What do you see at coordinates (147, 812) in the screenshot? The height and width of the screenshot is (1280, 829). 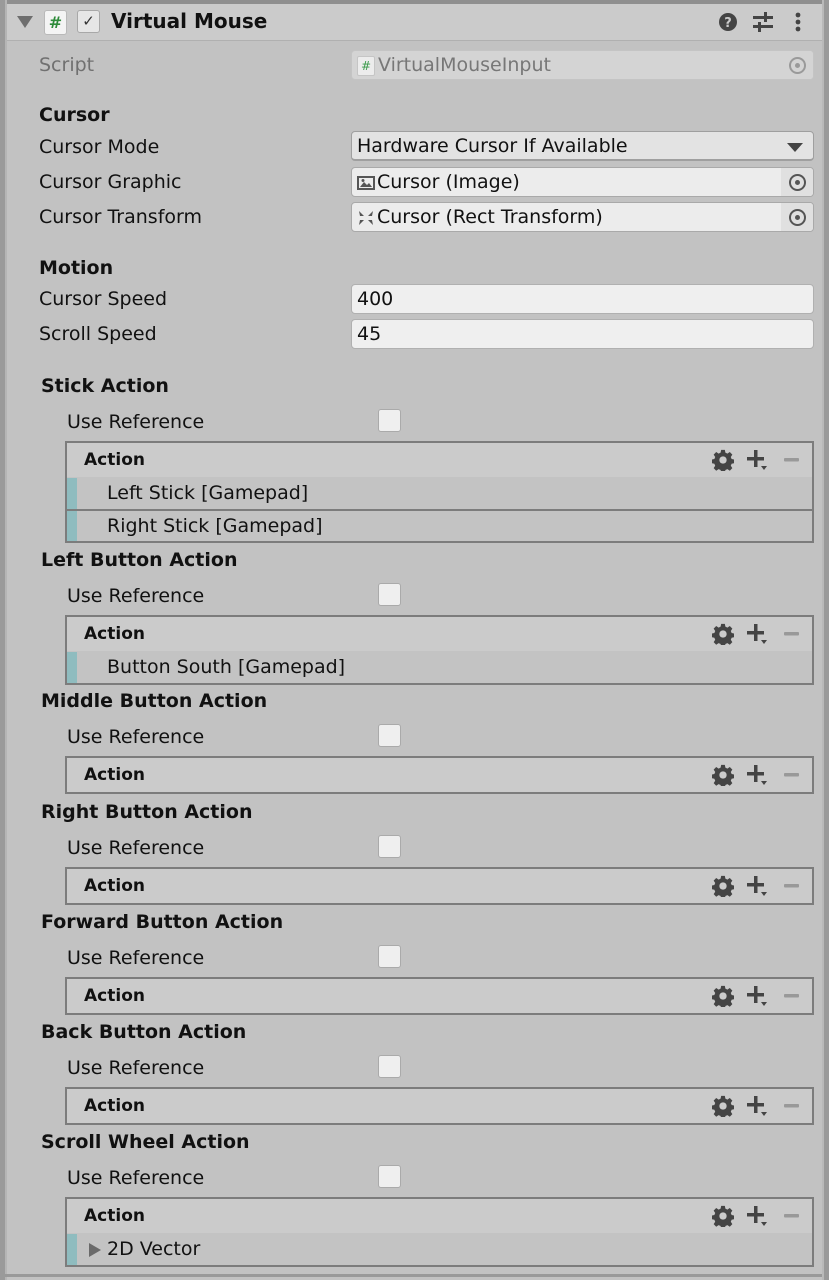 I see `action-section-title: Right Button Action` at bounding box center [147, 812].